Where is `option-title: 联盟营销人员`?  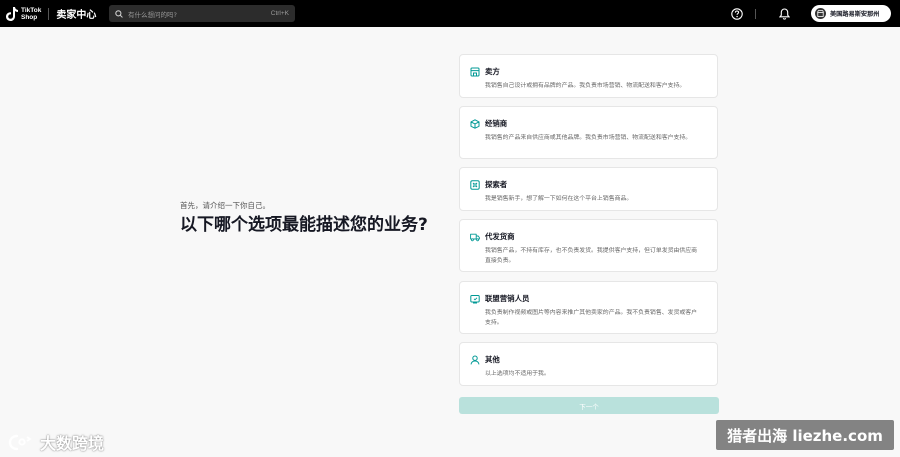
option-title: 联盟营销人员 is located at coordinates (507, 298).